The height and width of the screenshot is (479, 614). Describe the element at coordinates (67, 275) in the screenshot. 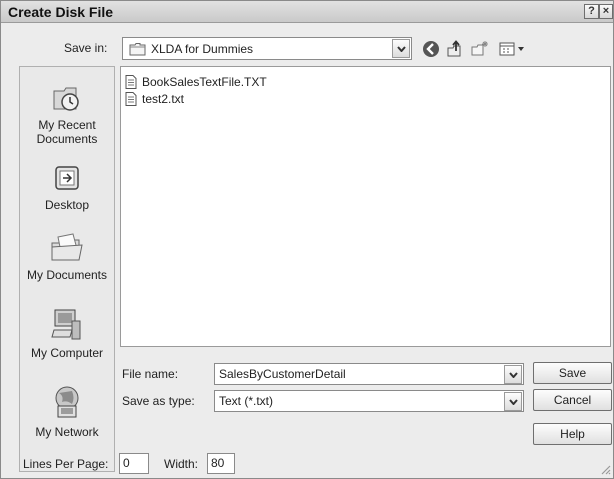

I see `place-label: My Documents` at that location.